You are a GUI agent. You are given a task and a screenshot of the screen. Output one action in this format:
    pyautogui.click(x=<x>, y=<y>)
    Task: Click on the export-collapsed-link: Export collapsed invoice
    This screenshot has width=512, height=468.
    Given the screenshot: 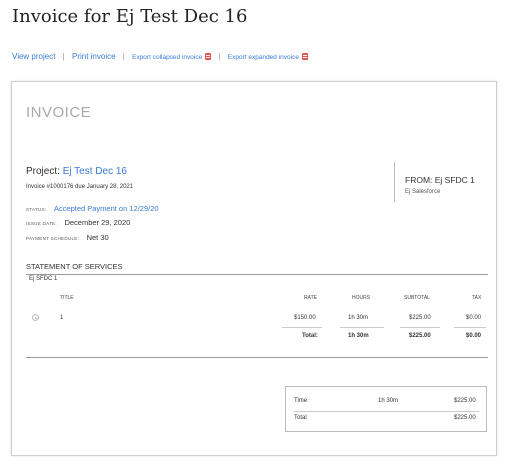 What is the action you would take?
    pyautogui.click(x=172, y=57)
    